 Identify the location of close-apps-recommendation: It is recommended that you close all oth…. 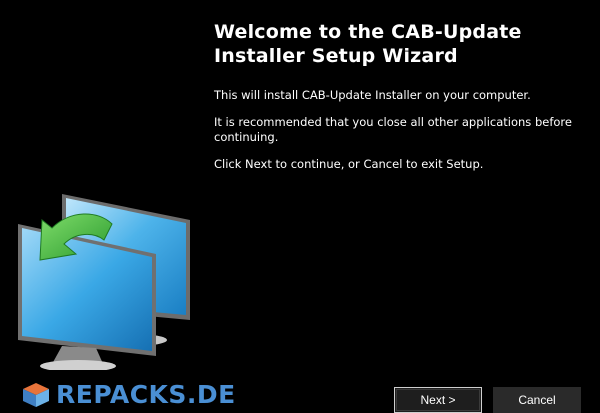
(393, 129).